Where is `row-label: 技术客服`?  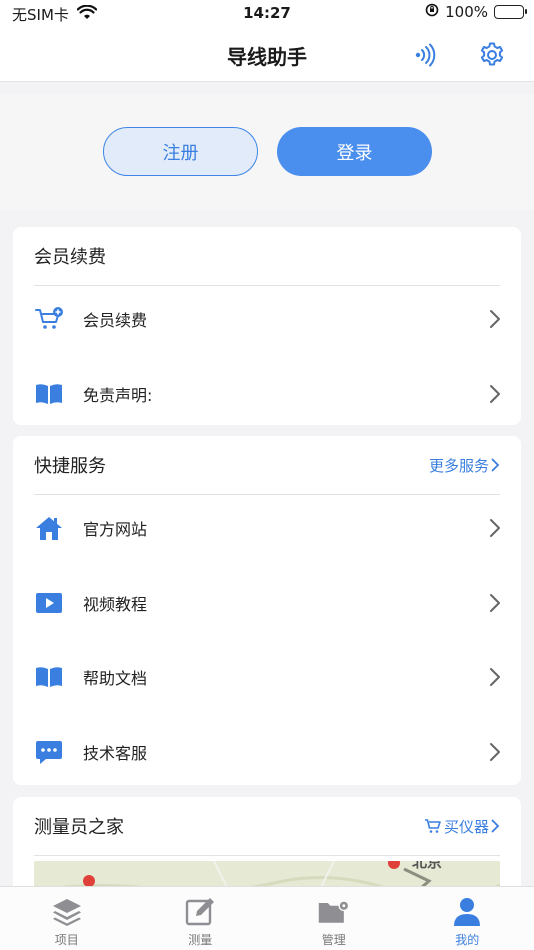
row-label: 技术客服 is located at coordinates (115, 753).